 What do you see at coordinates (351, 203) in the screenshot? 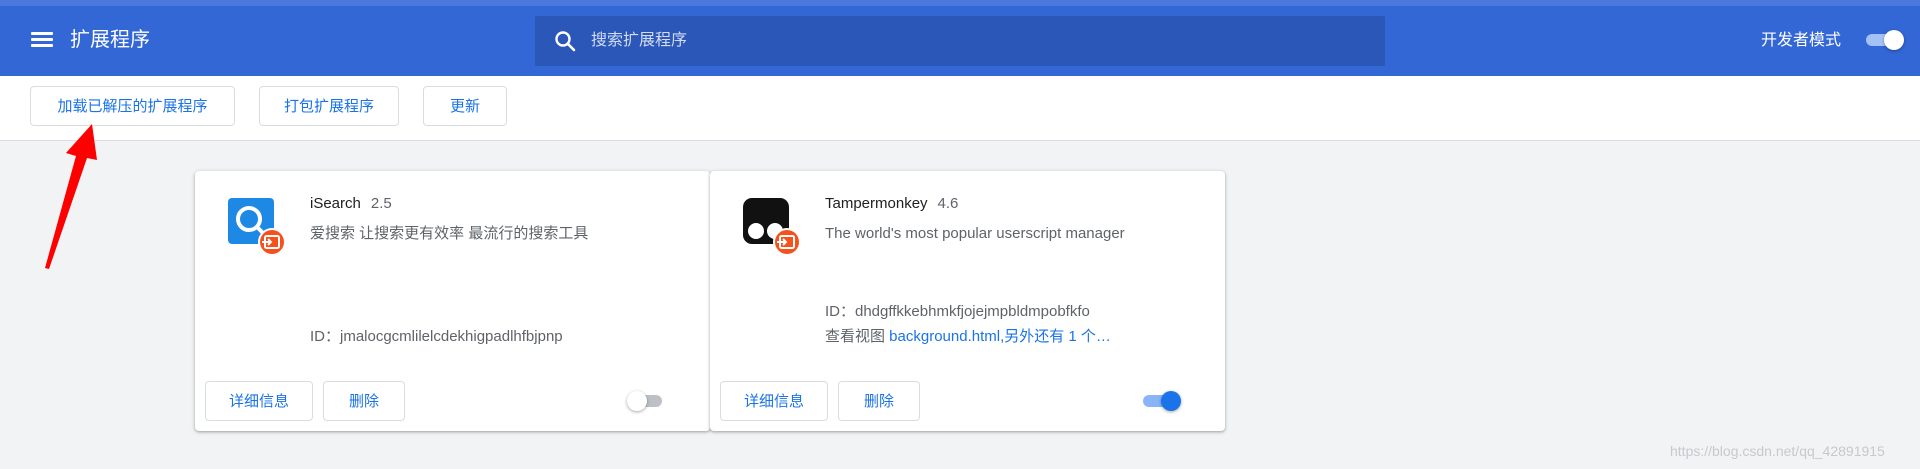
I see `extension-name: iSearch 2.5` at bounding box center [351, 203].